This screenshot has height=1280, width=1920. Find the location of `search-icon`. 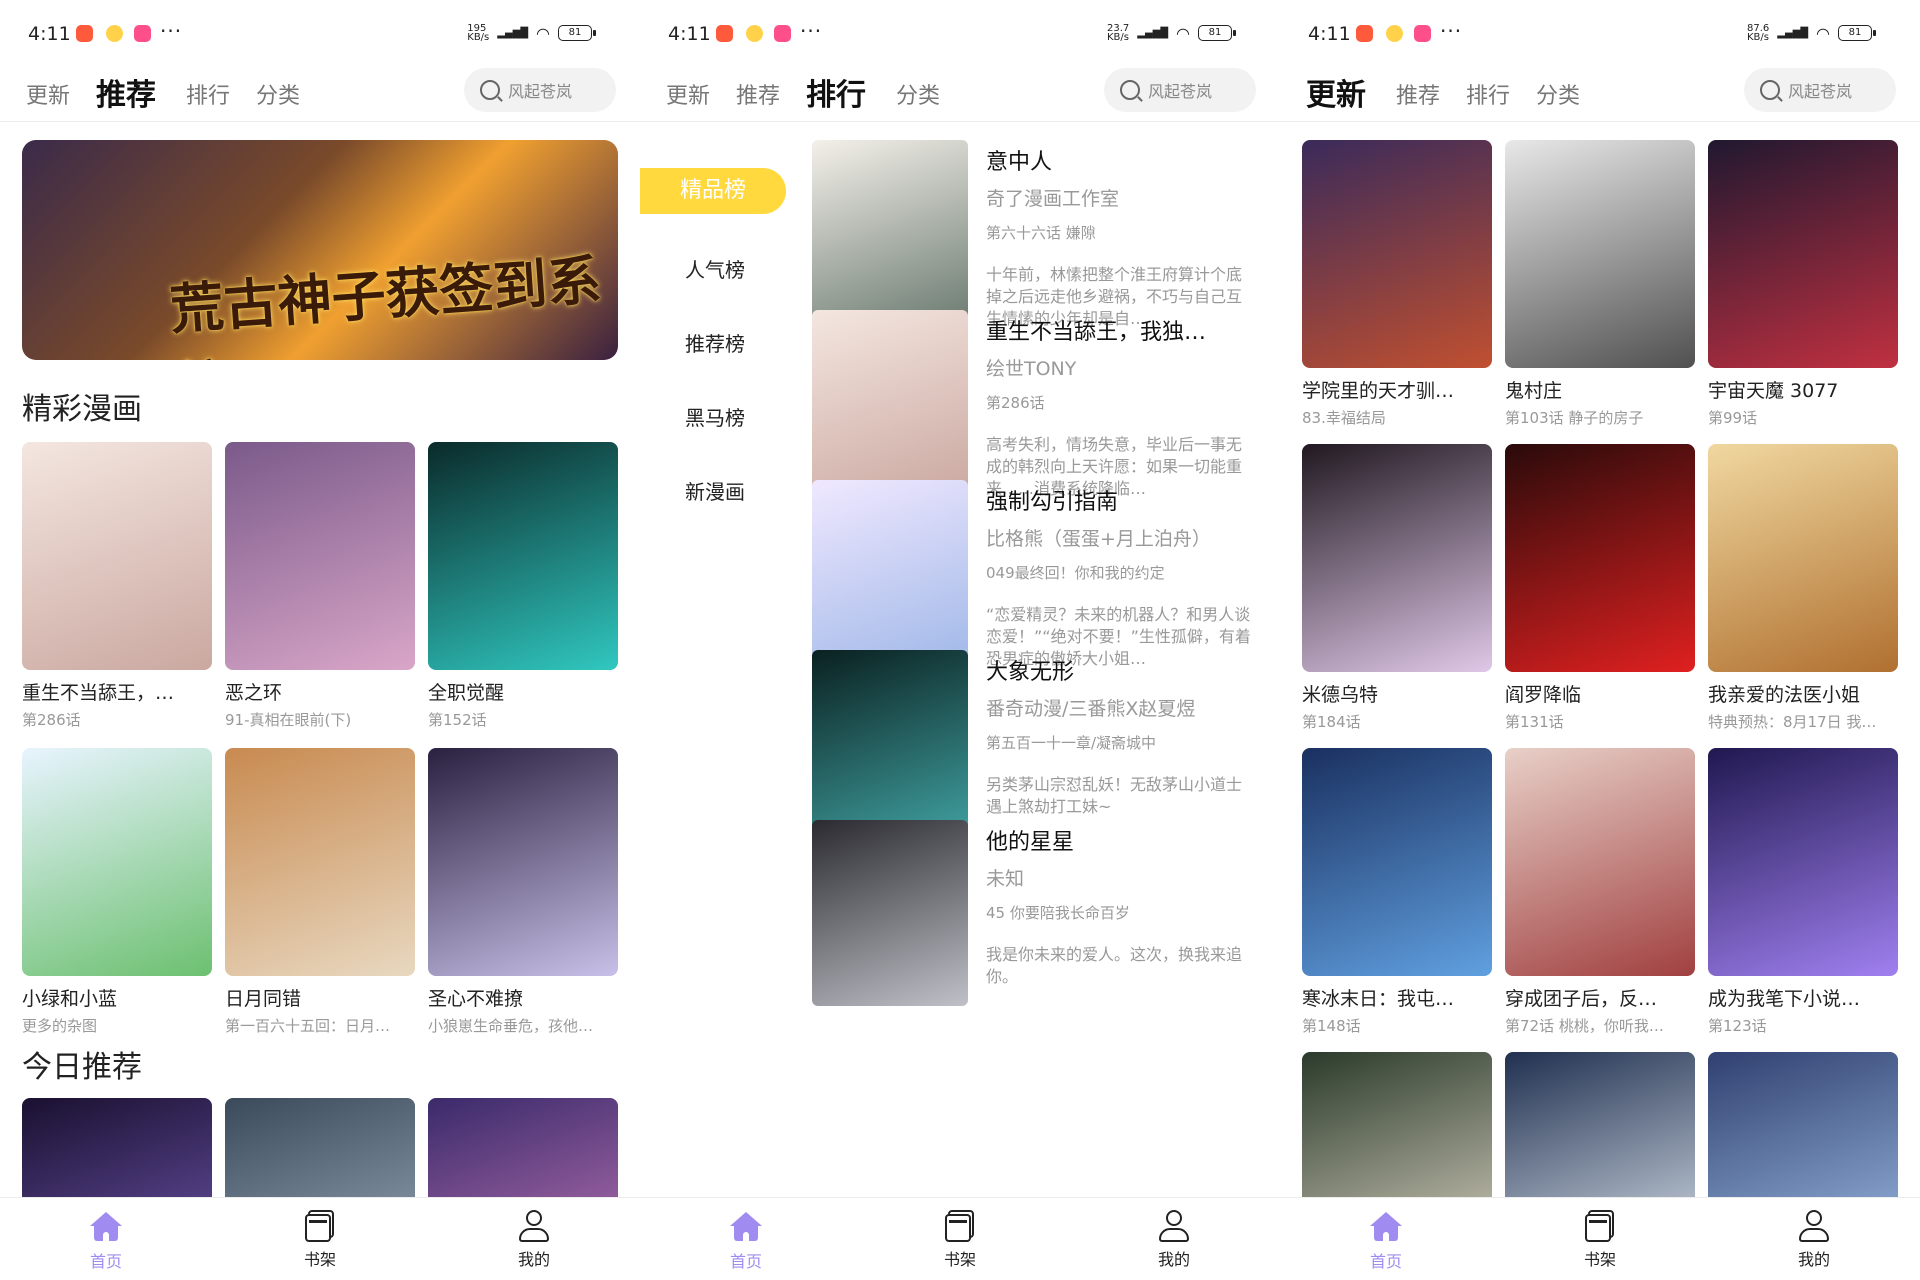

search-icon is located at coordinates (1770, 90).